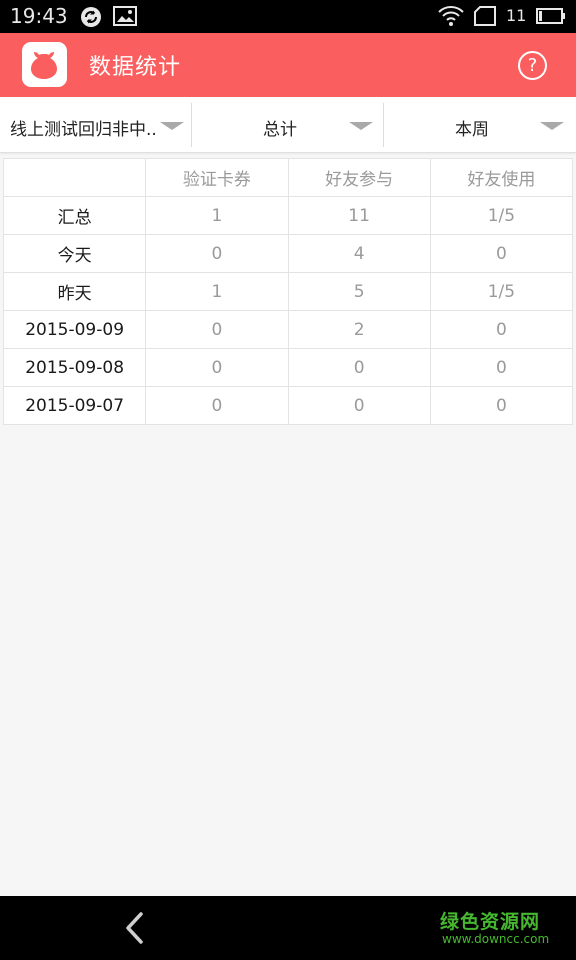 Image resolution: width=576 pixels, height=960 pixels. I want to click on help-button: ?, so click(532, 65).